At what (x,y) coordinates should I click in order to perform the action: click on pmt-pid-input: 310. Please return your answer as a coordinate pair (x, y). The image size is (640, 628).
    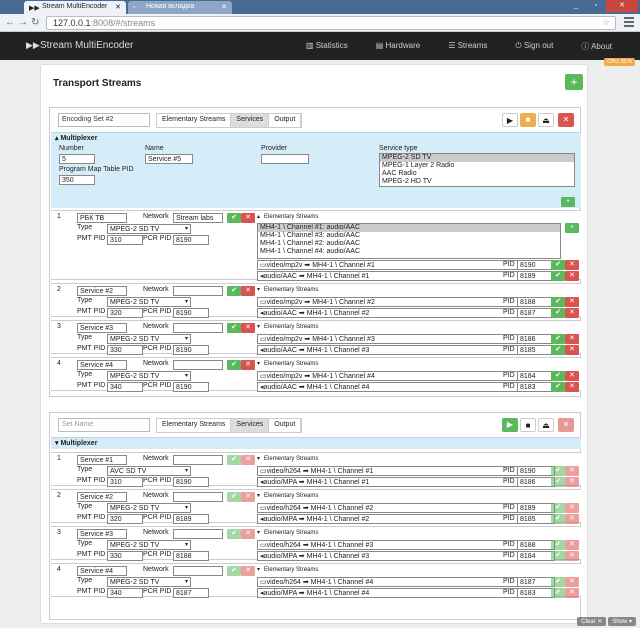
    Looking at the image, I should click on (125, 482).